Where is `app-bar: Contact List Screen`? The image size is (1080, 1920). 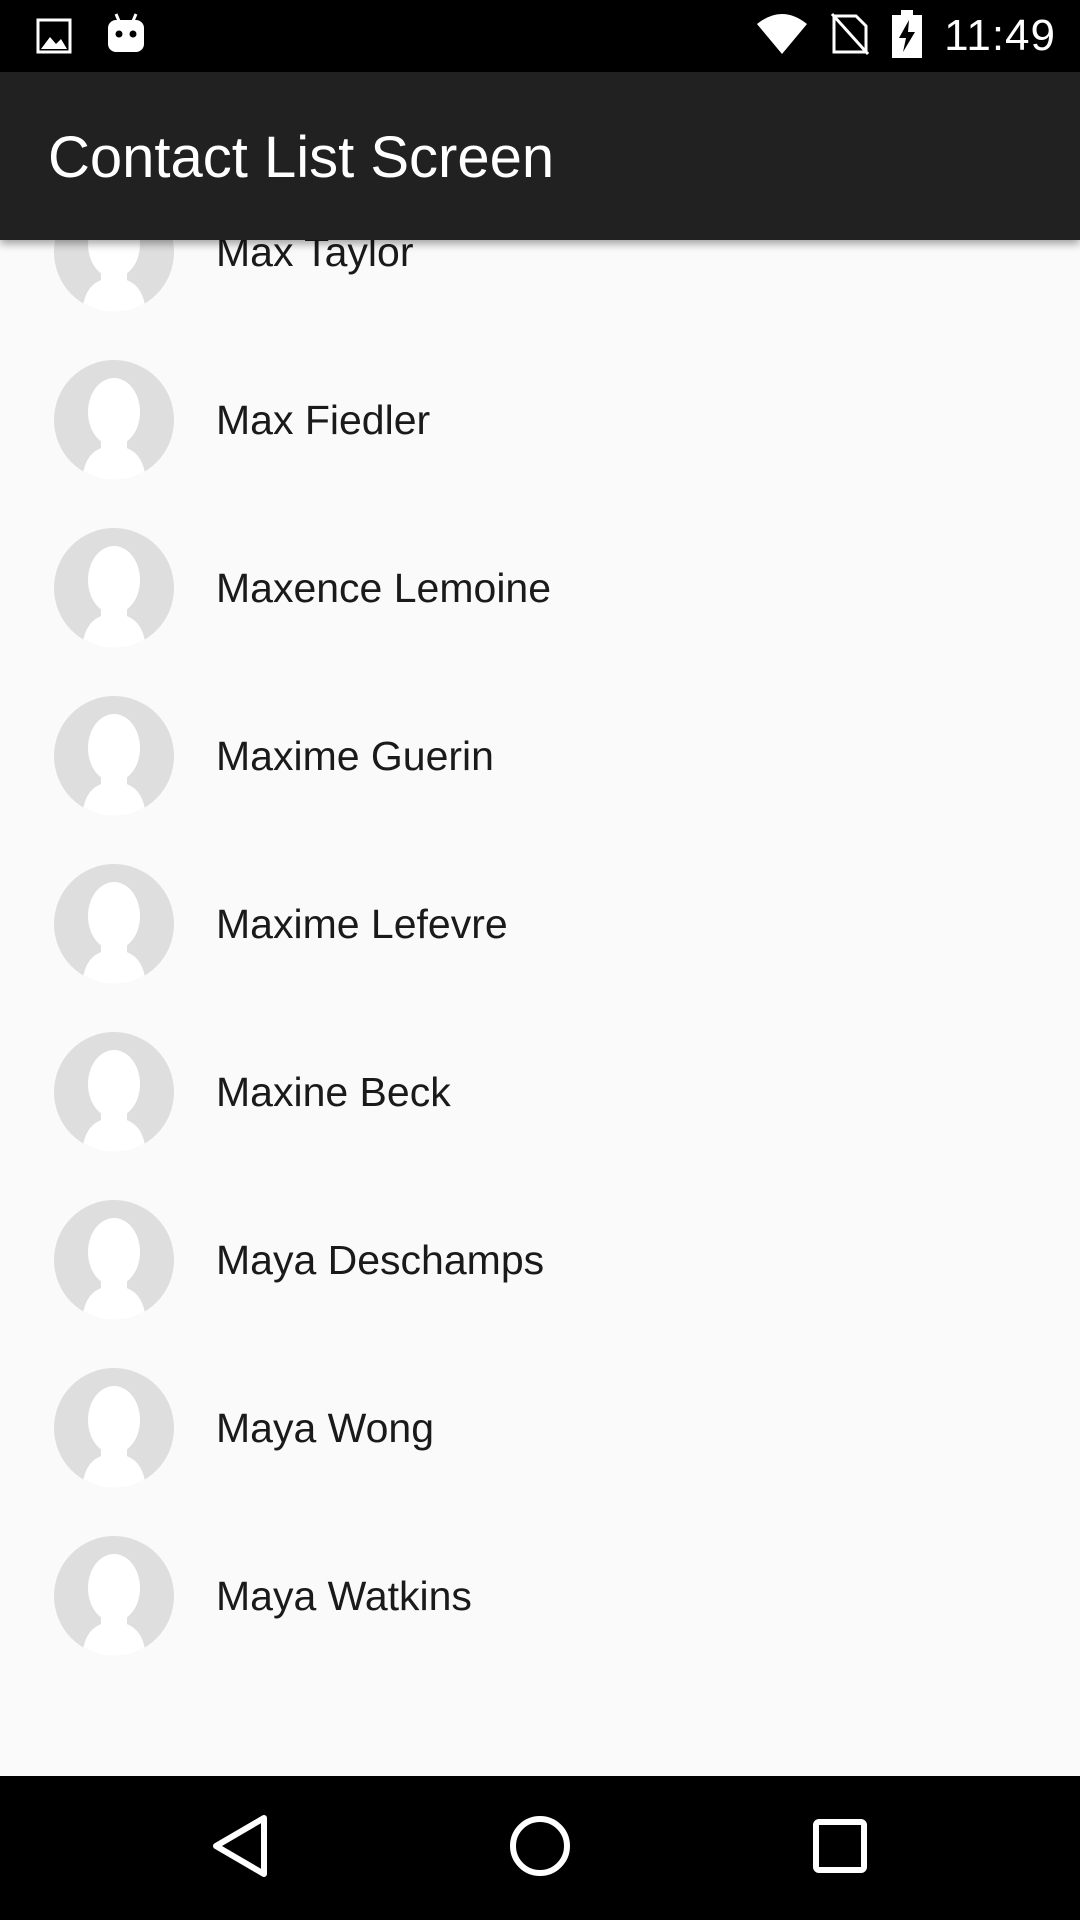 app-bar: Contact List Screen is located at coordinates (540, 156).